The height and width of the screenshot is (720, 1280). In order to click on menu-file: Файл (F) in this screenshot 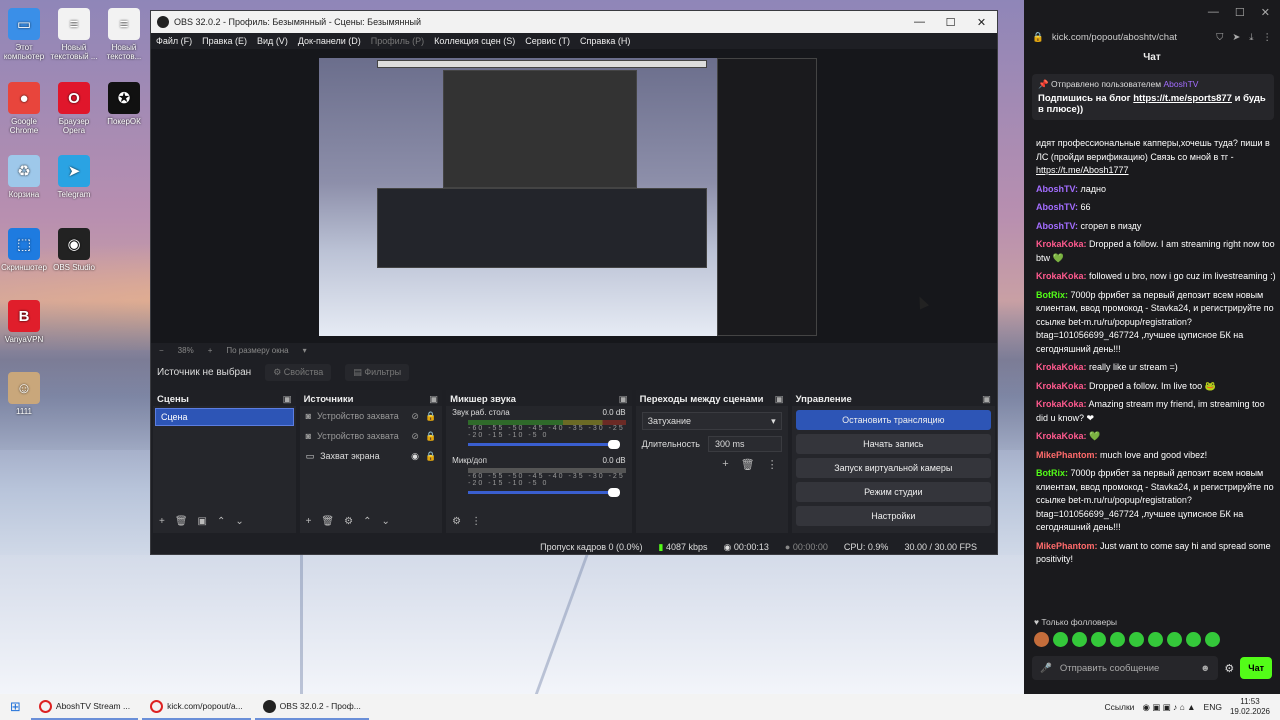, I will do `click(174, 41)`.